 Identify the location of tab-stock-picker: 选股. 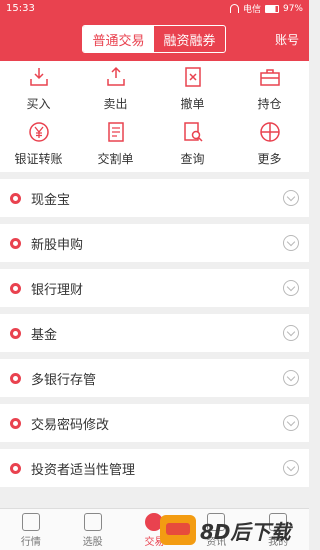
(93, 529).